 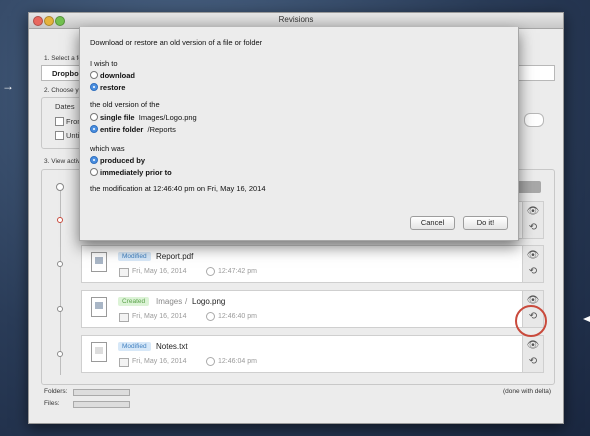 What do you see at coordinates (59, 121) in the screenshot?
I see `from-checkbox` at bounding box center [59, 121].